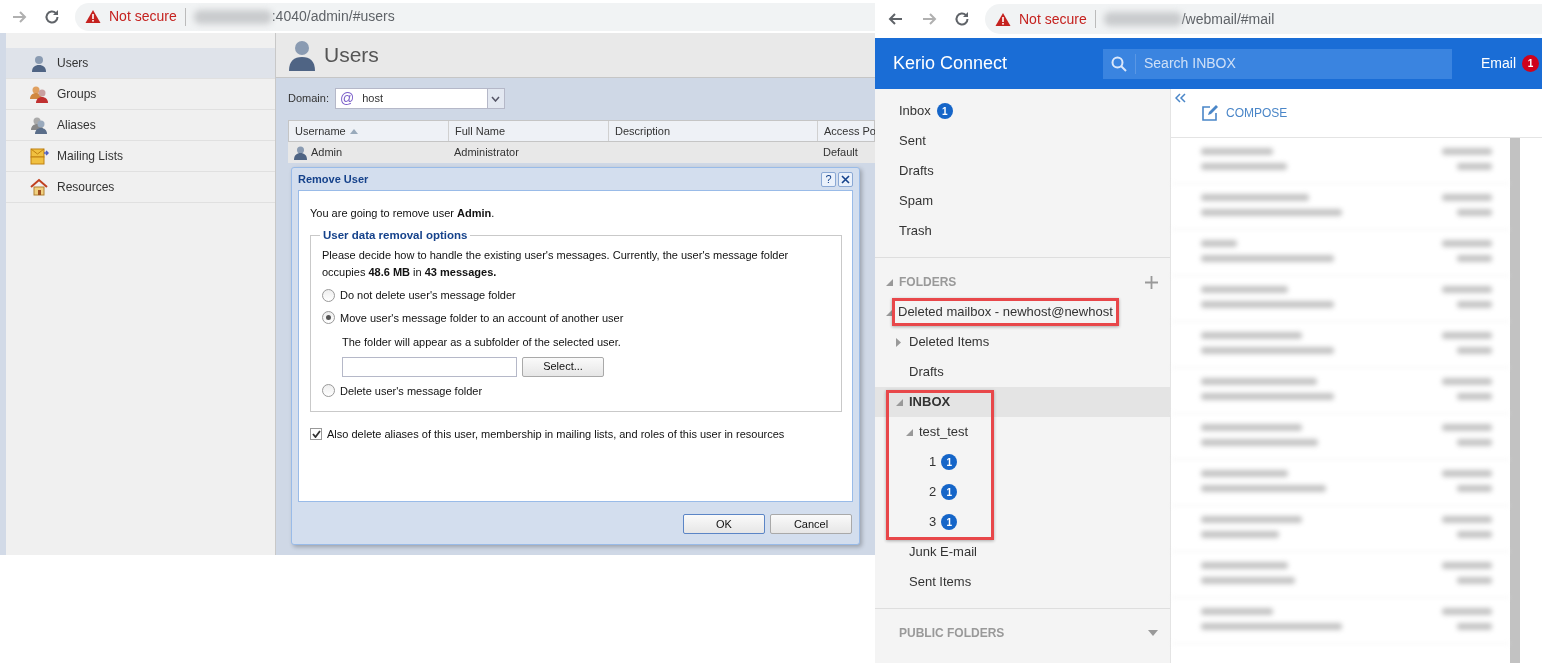  What do you see at coordinates (529, 131) in the screenshot?
I see `column-header: Full Name` at bounding box center [529, 131].